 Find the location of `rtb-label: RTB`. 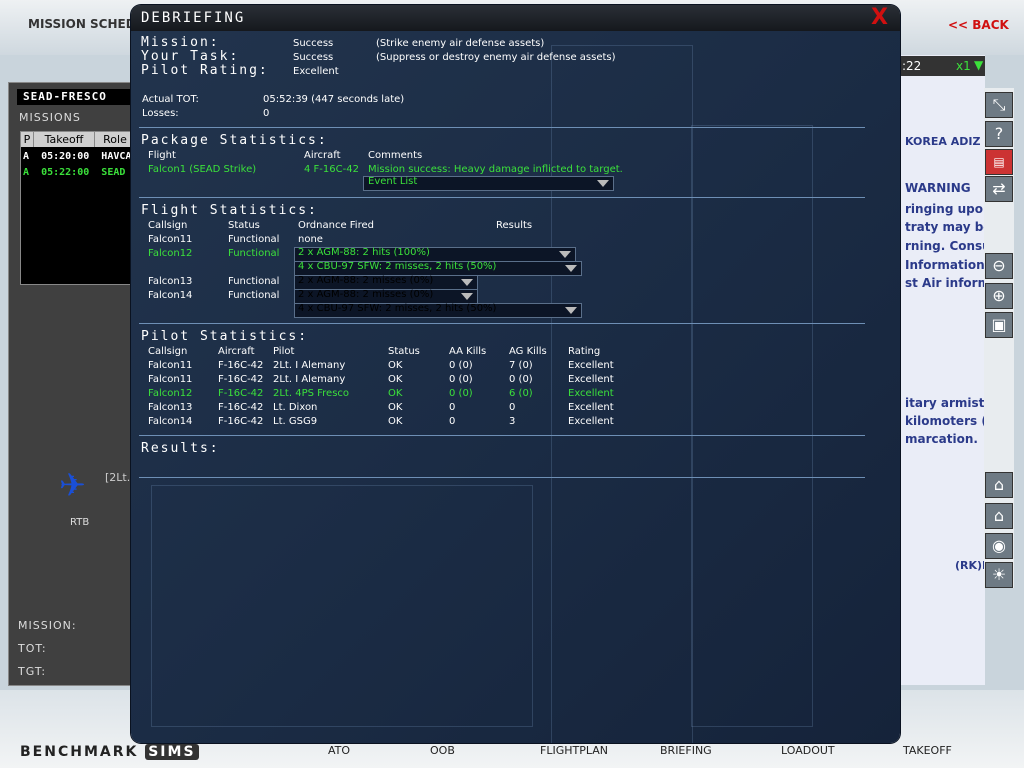

rtb-label: RTB is located at coordinates (80, 522).